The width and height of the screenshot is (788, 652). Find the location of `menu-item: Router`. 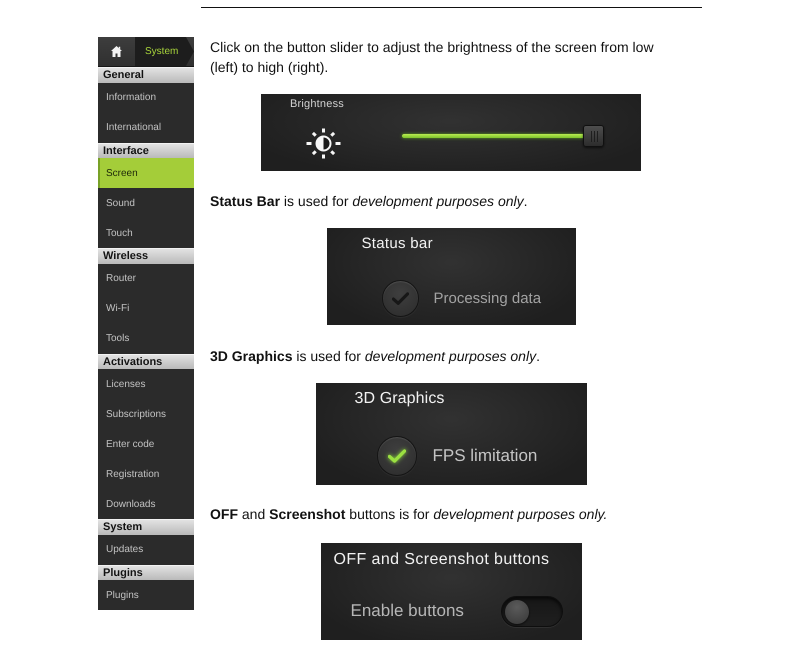

menu-item: Router is located at coordinates (146, 279).